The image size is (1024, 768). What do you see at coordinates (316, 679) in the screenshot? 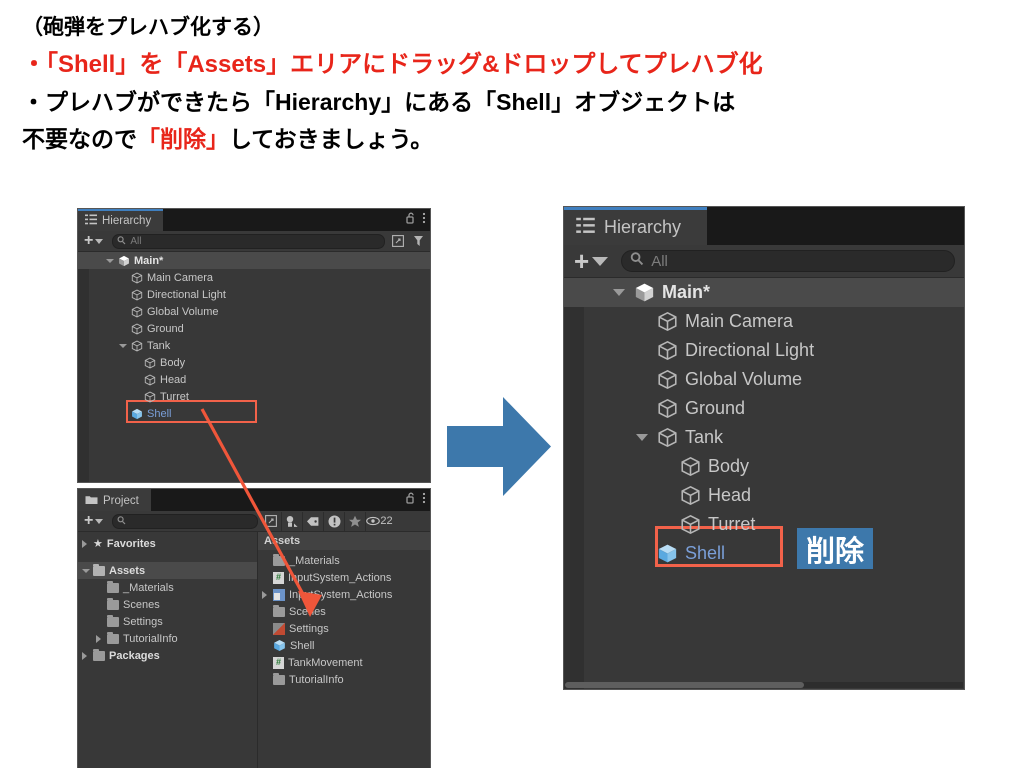
I see `asset-row-label: TutorialInfo` at bounding box center [316, 679].